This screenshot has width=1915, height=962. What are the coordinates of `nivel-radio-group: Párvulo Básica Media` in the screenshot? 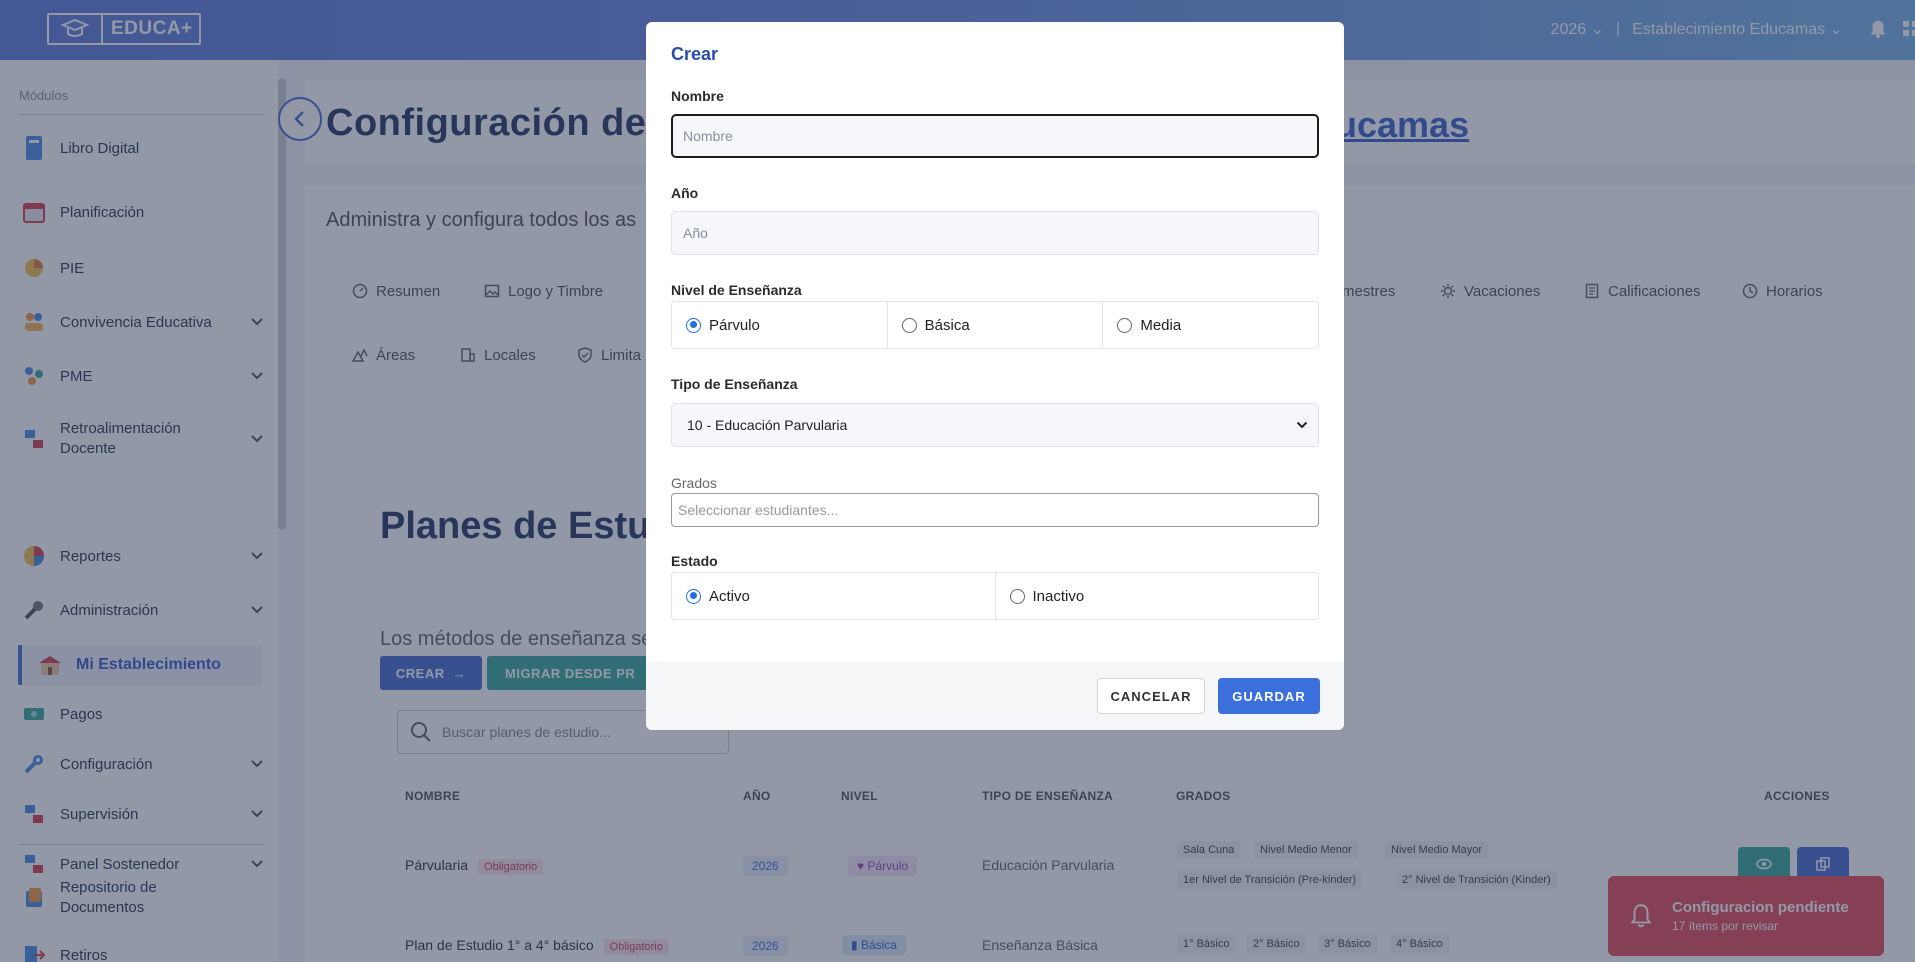 It's located at (995, 325).